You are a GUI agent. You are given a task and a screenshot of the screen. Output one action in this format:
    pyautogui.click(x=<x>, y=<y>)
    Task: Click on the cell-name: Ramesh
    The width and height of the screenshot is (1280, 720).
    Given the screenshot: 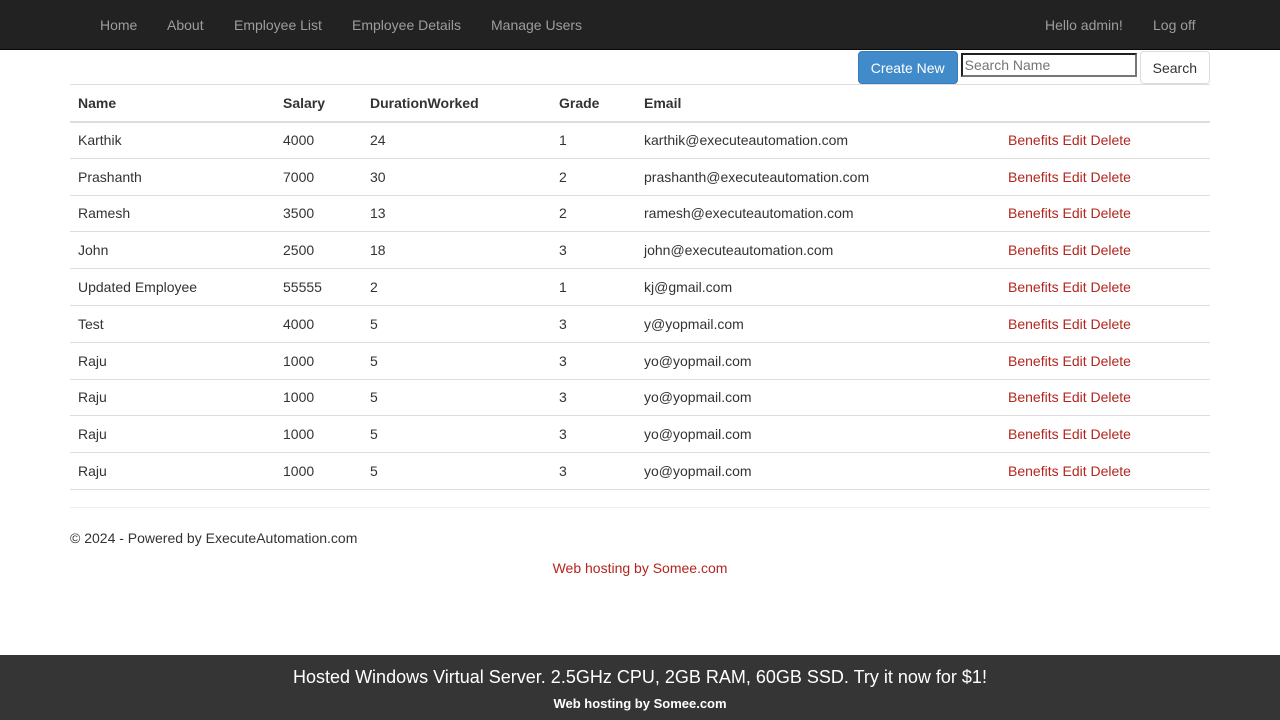 What is the action you would take?
    pyautogui.click(x=172, y=214)
    